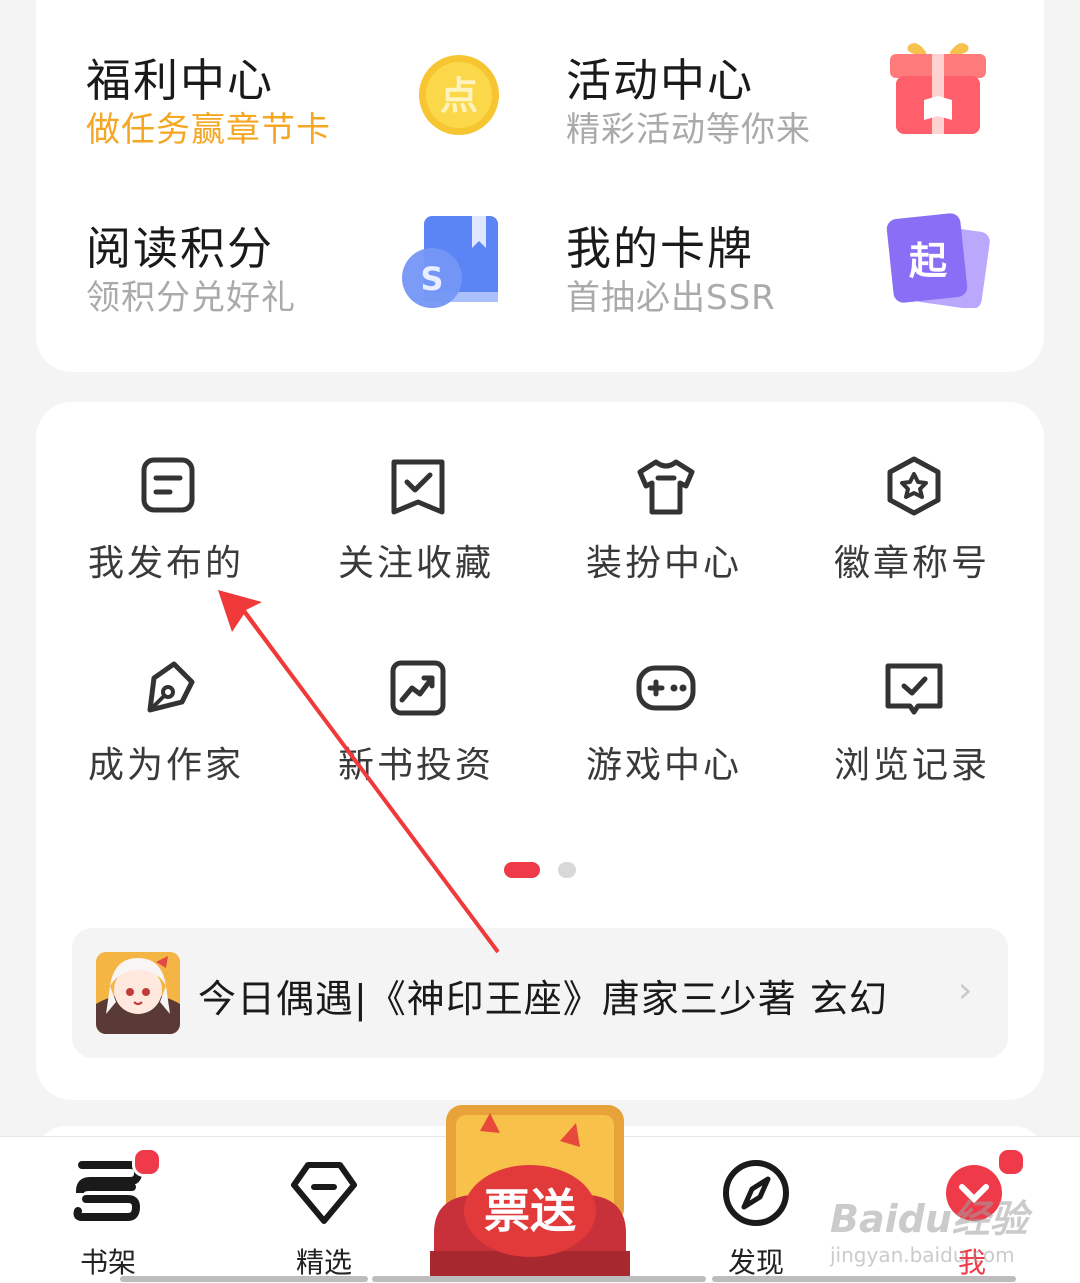 Image resolution: width=1080 pixels, height=1283 pixels. Describe the element at coordinates (107, 1262) in the screenshot. I see `tab-label: 书架` at that location.